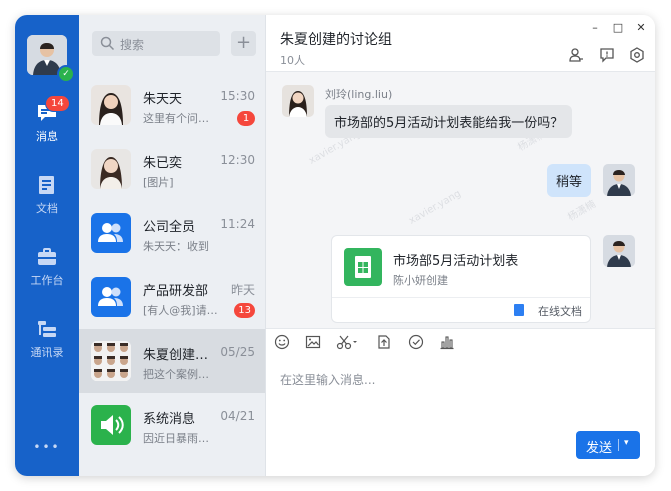 Image resolution: width=671 pixels, height=491 pixels. I want to click on nav-label-docs: 文档, so click(47, 208).